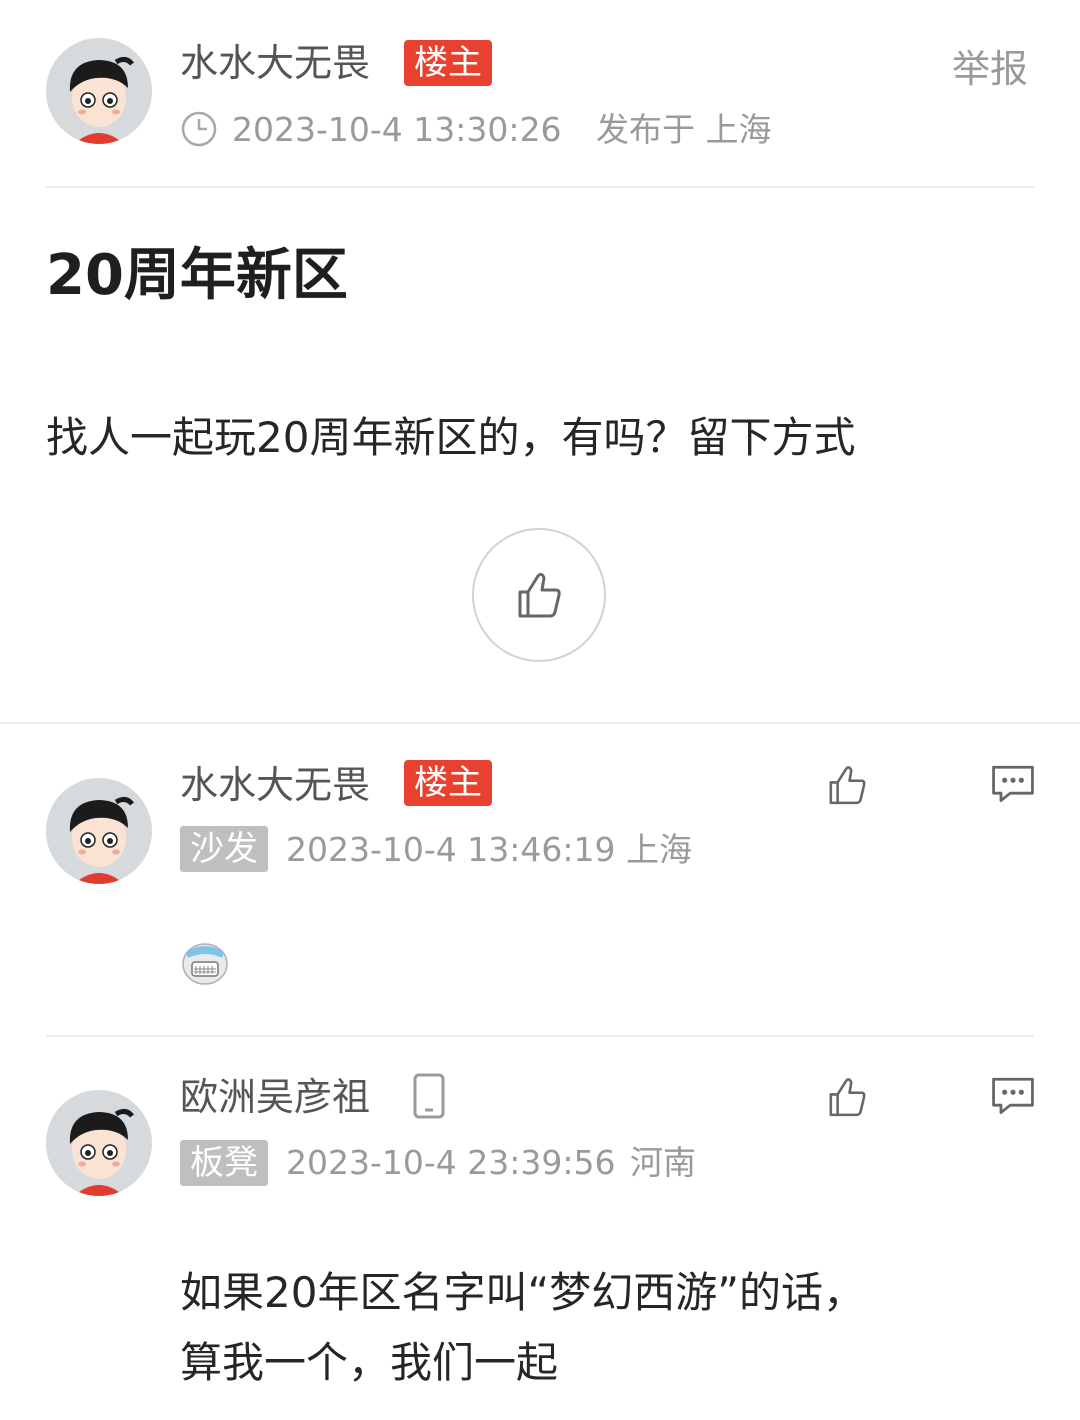 The image size is (1080, 1420). I want to click on like-button, so click(539, 595).